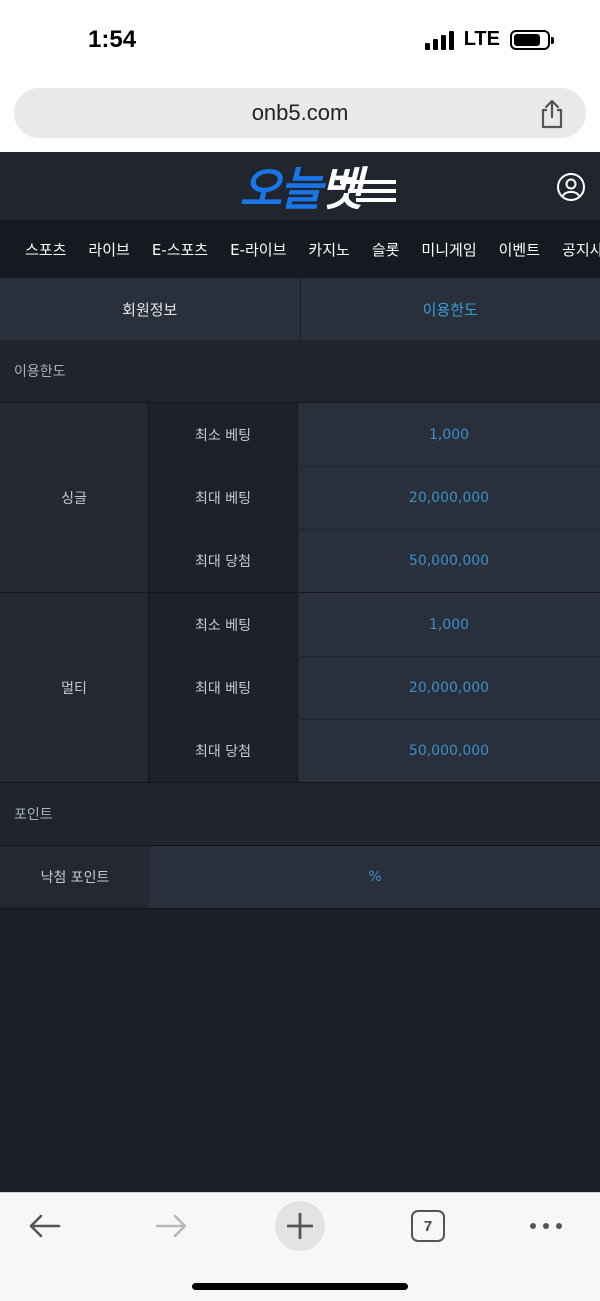  I want to click on address-bar: onb5.com, so click(300, 113).